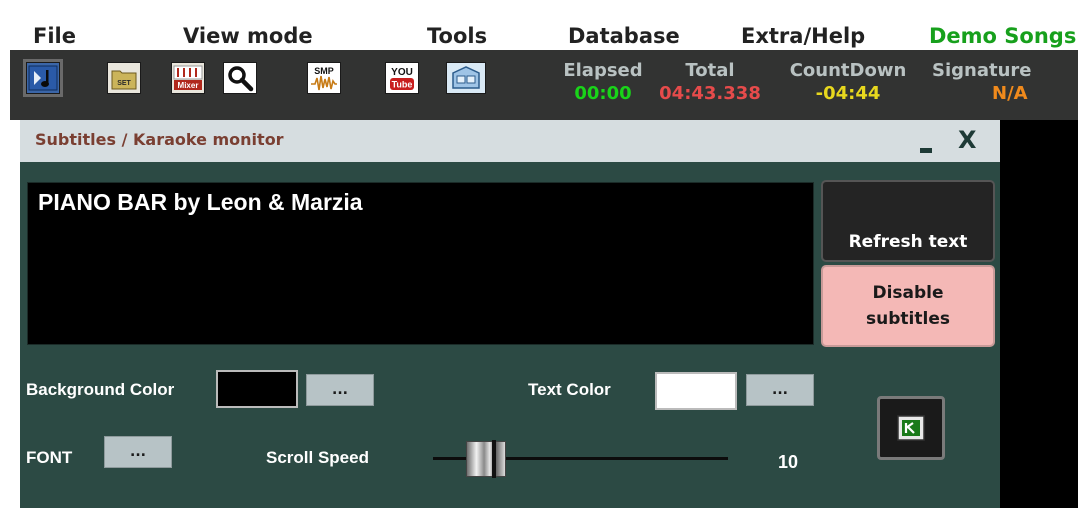 The height and width of the screenshot is (513, 1078). I want to click on text-color-label: Text Color, so click(569, 389).